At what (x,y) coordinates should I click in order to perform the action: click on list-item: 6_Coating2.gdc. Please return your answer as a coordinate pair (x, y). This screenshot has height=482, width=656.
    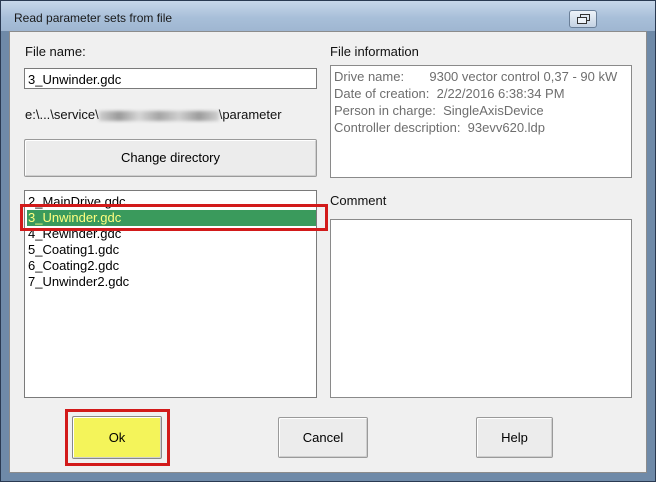
    Looking at the image, I should click on (171, 266).